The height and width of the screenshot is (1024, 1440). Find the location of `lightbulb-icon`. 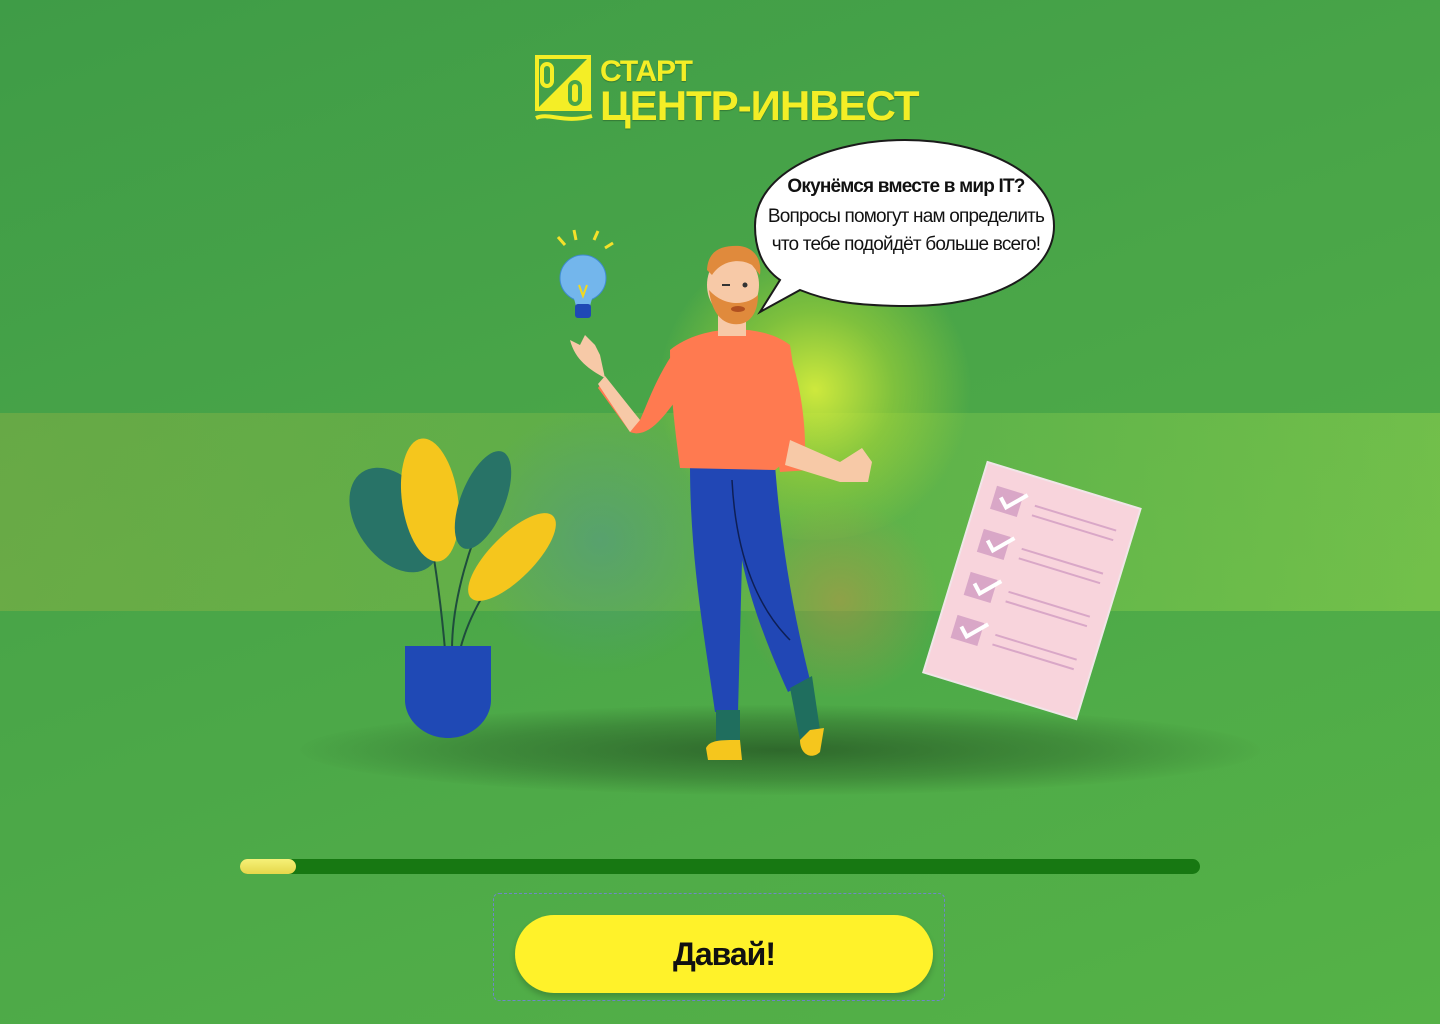

lightbulb-icon is located at coordinates (585, 273).